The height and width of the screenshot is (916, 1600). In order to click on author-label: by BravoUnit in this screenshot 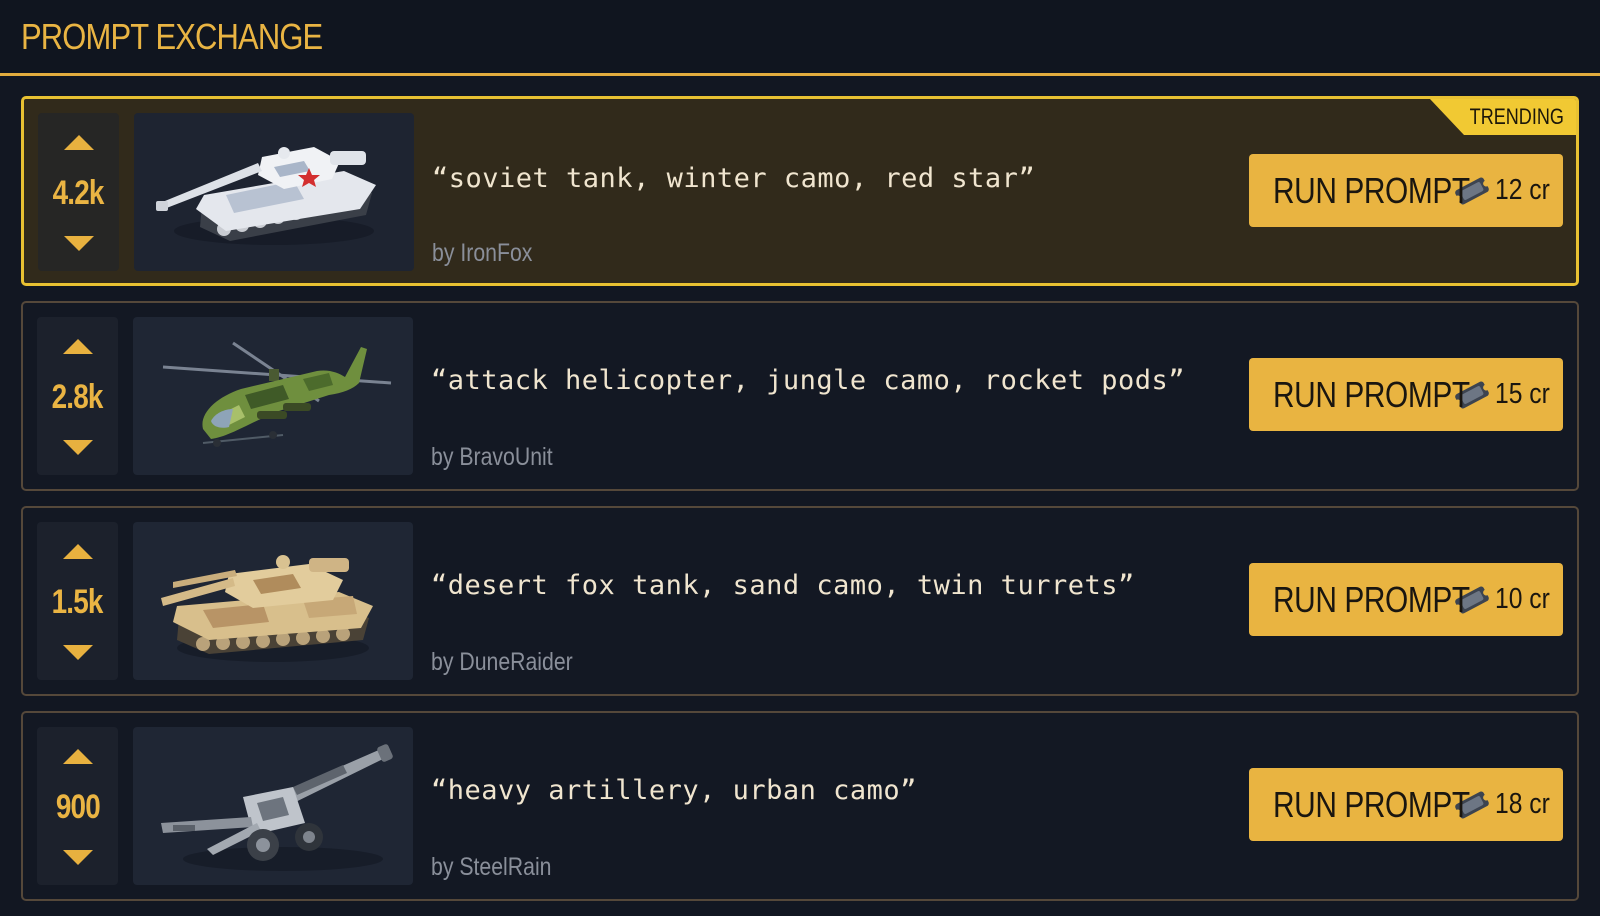, I will do `click(492, 457)`.